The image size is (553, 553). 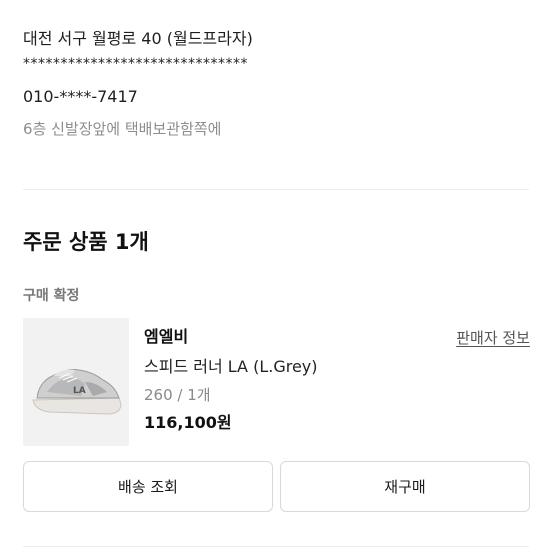 I want to click on sneaker-image: LA, so click(x=76, y=382).